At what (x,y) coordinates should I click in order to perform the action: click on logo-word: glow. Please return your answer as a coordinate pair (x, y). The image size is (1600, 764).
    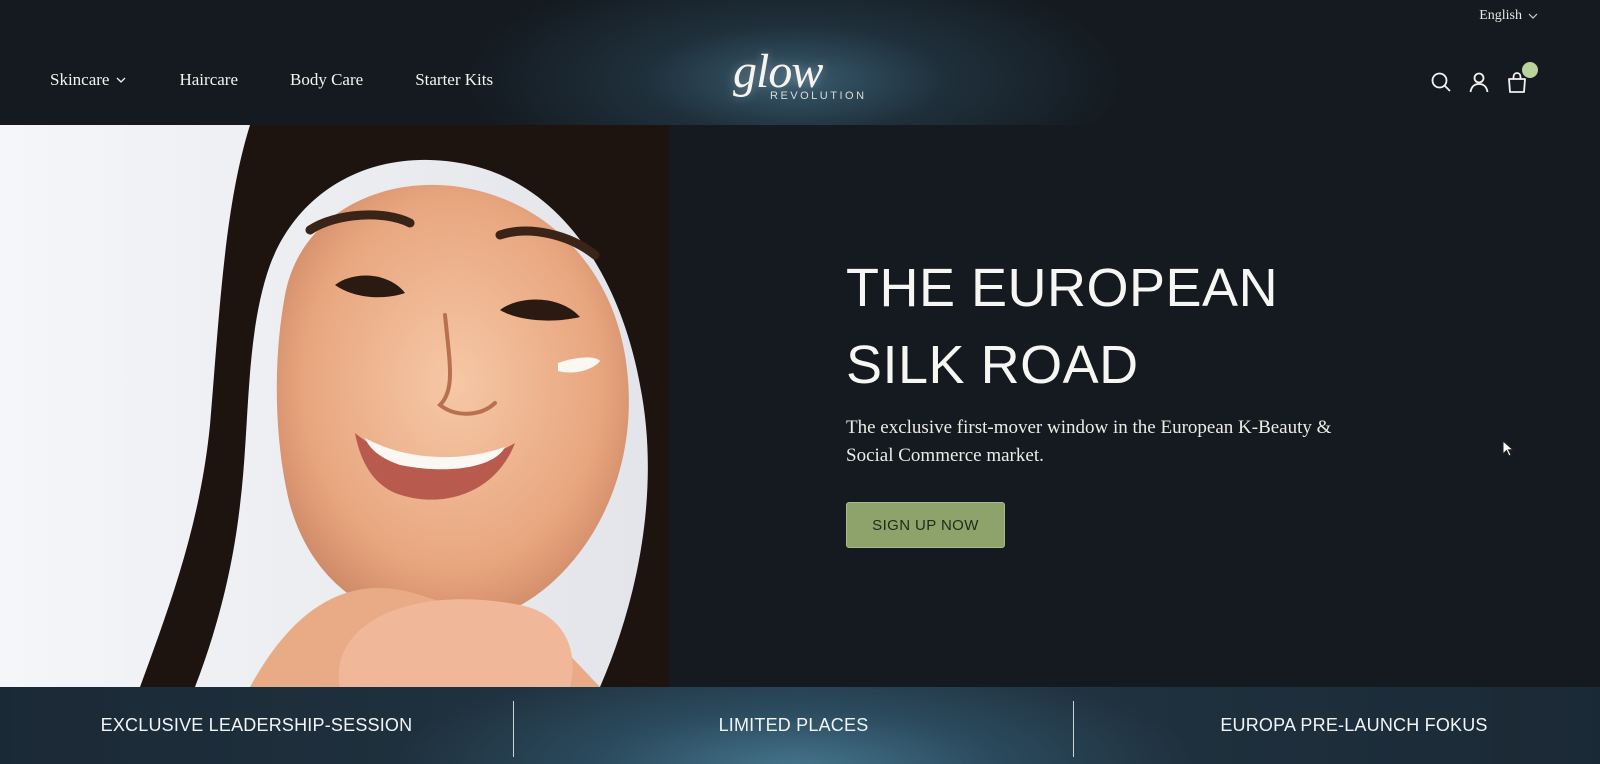
    Looking at the image, I should click on (778, 71).